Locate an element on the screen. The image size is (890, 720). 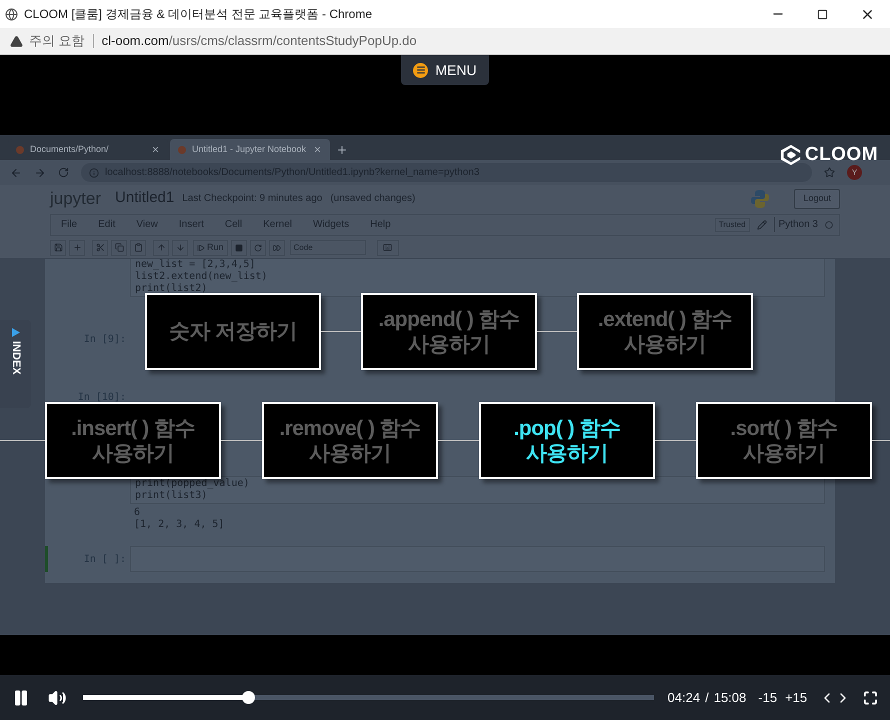
pause-icon is located at coordinates (21, 697).